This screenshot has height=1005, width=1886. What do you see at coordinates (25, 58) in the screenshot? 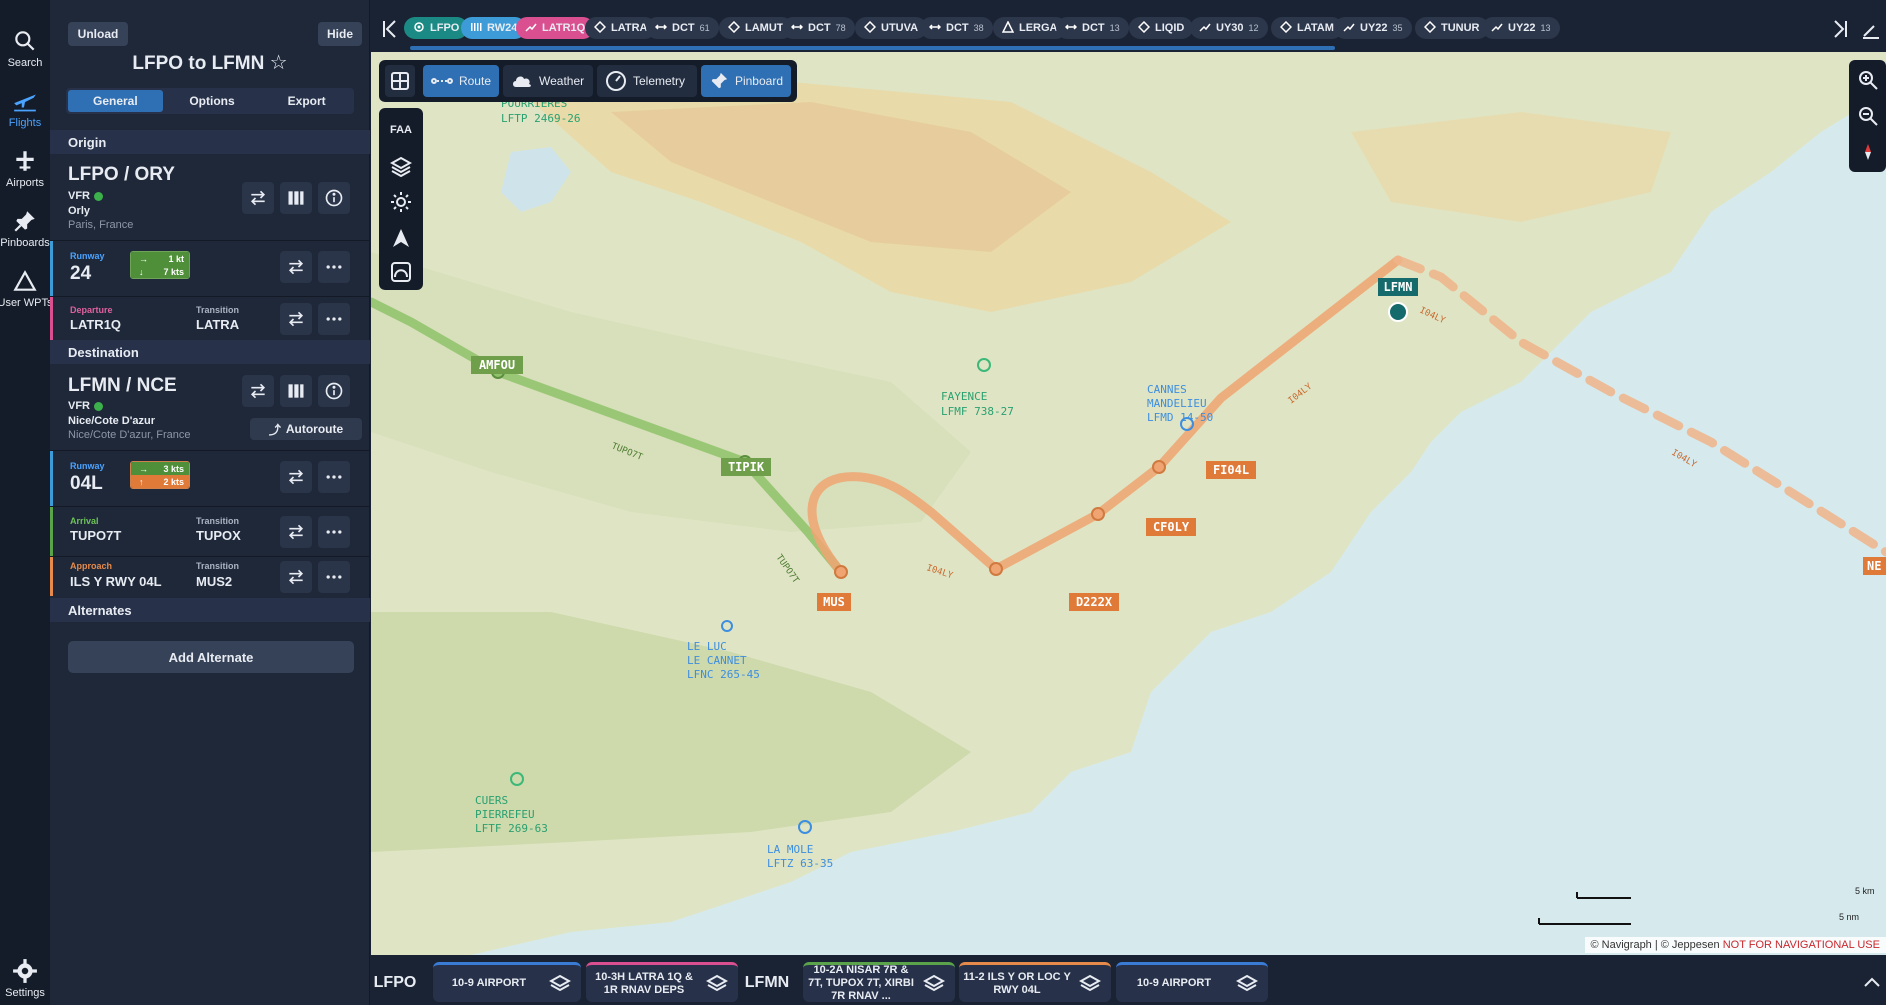
I see `rail-search: Search` at bounding box center [25, 58].